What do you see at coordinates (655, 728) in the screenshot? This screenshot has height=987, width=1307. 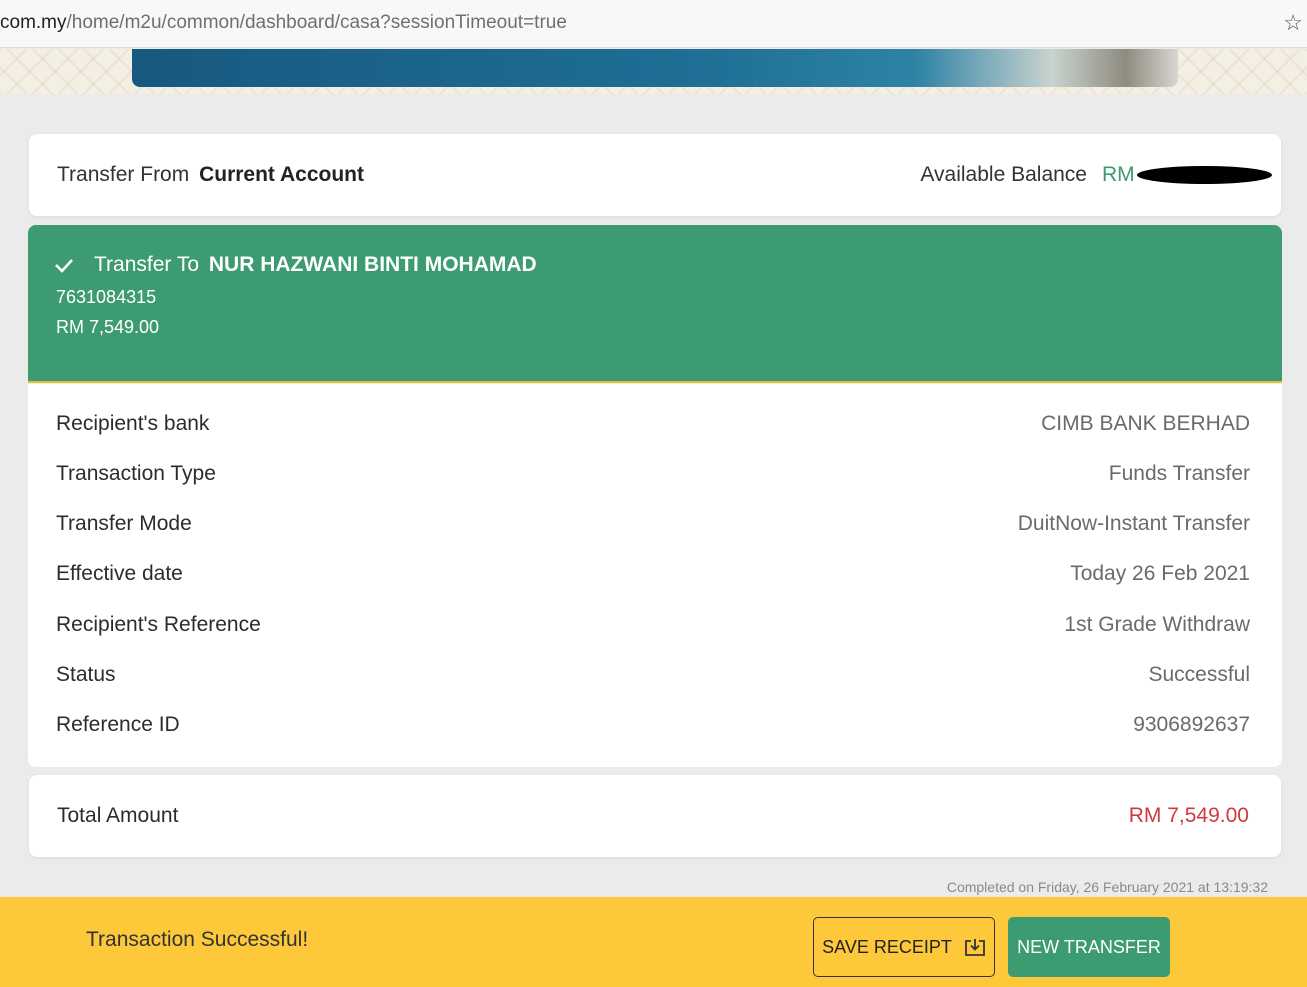 I see `detail-row: Reference ID 9306892637` at bounding box center [655, 728].